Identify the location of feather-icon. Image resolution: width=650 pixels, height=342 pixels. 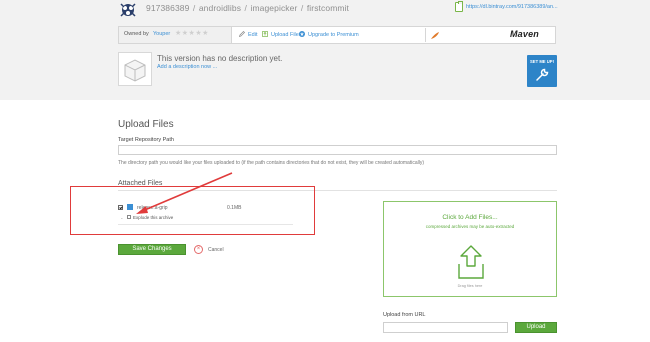
(435, 35).